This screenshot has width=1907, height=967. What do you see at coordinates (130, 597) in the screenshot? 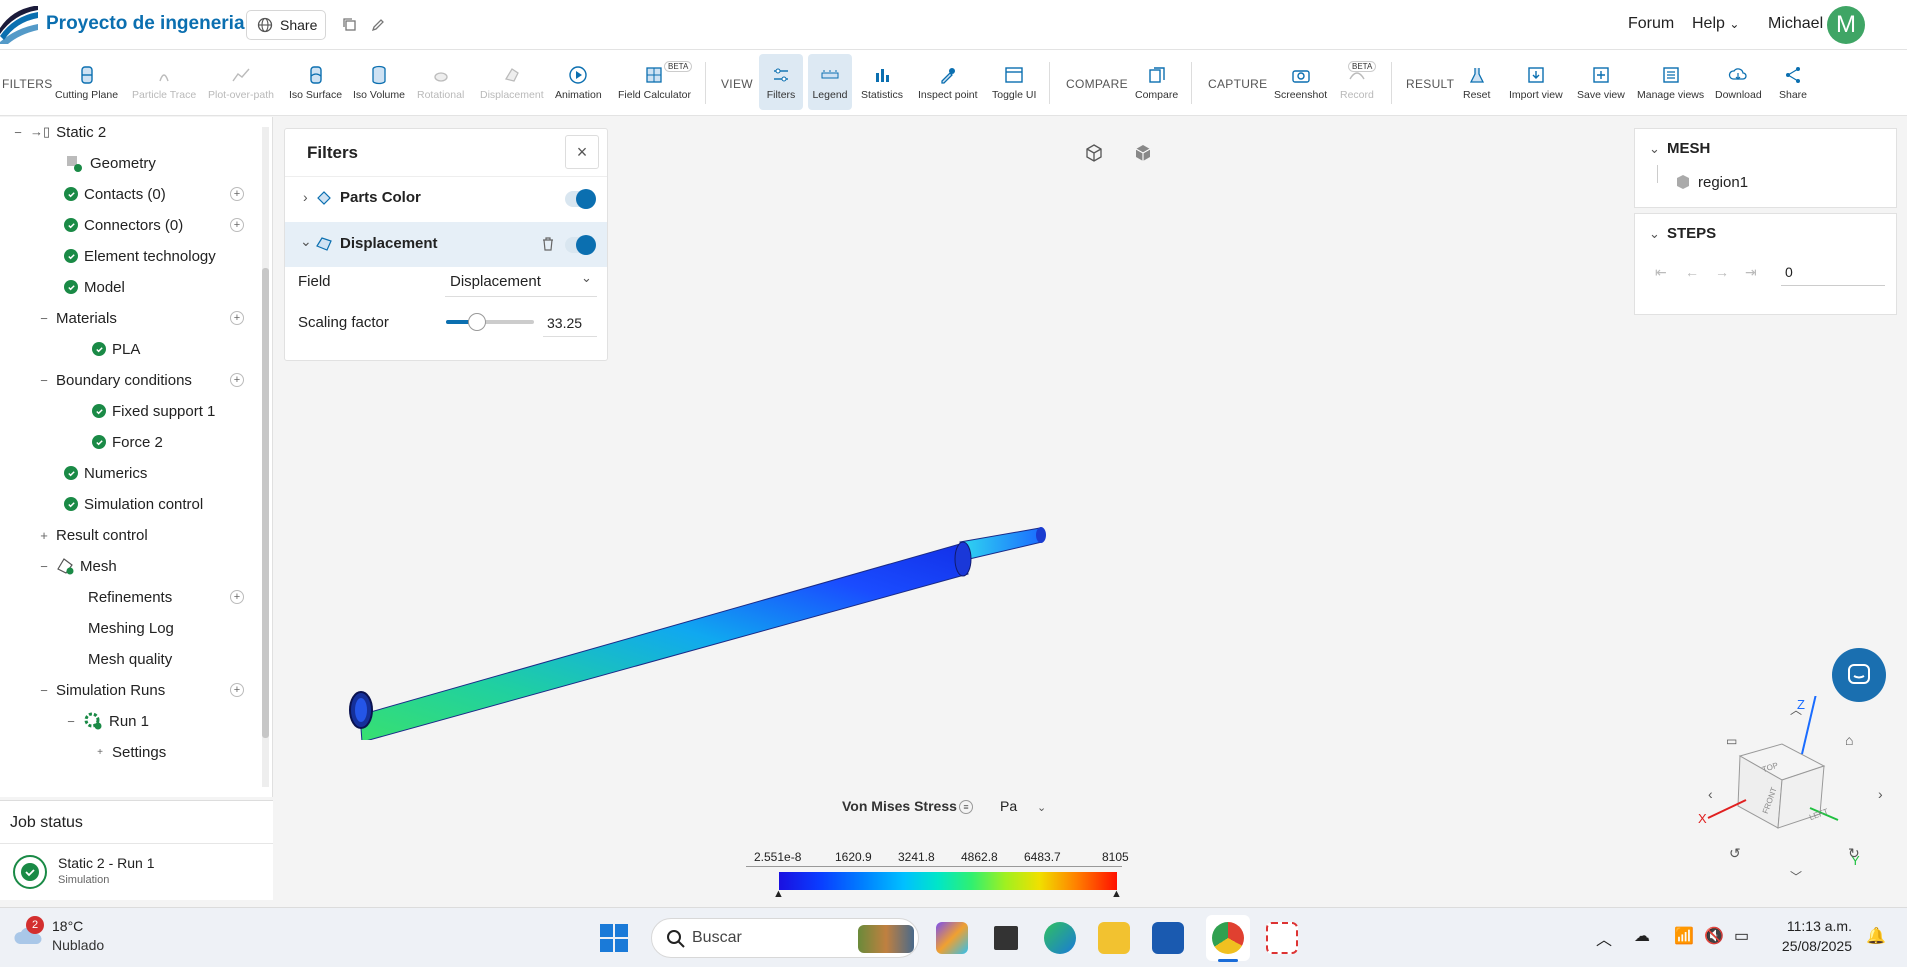
I see `tree-item-refinements: Refinements` at bounding box center [130, 597].